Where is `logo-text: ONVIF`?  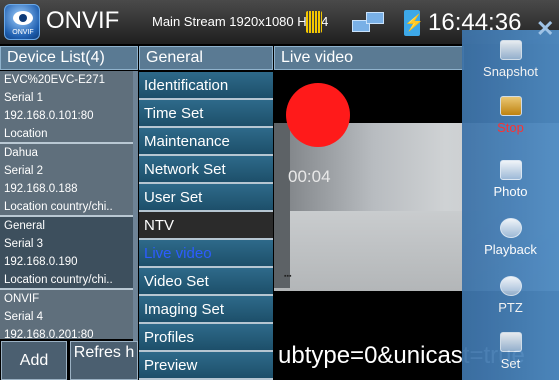 logo-text: ONVIF is located at coordinates (23, 32).